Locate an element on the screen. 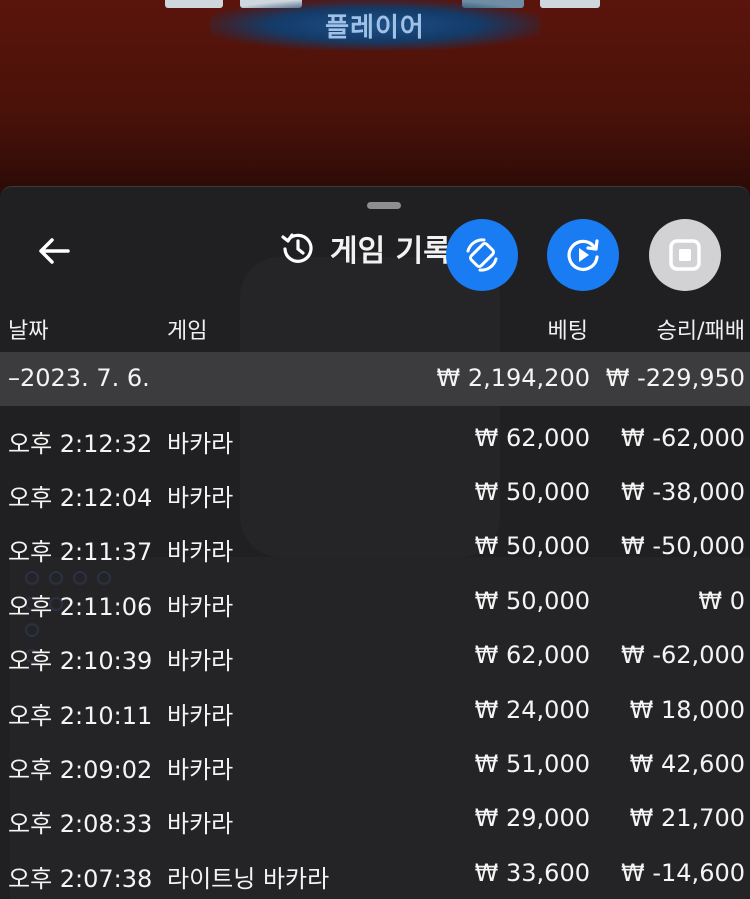  row-time: 오후 2:10:11 is located at coordinates (80, 716).